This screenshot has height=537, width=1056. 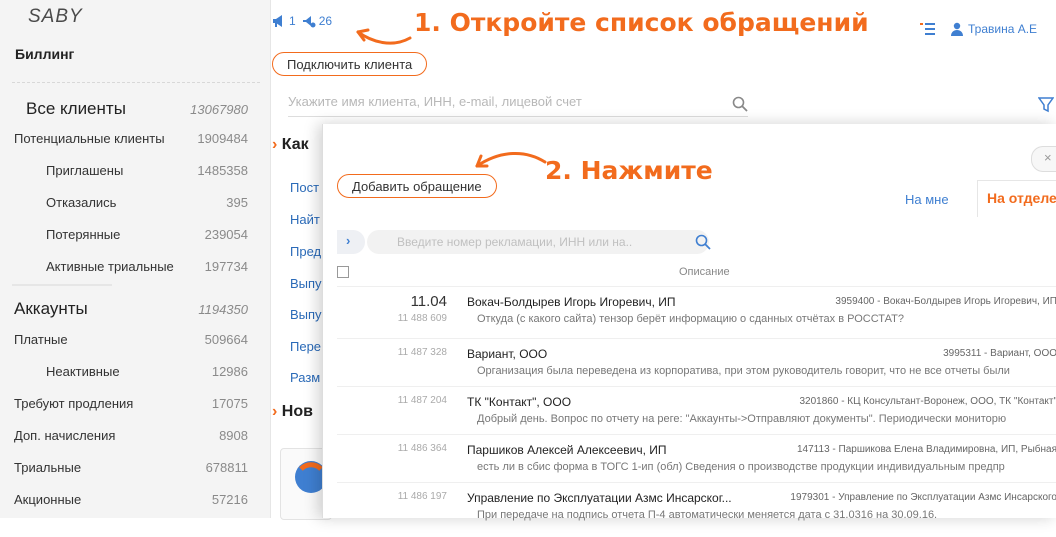 What do you see at coordinates (229, 499) in the screenshot?
I see `sidebar-item-count: 57216` at bounding box center [229, 499].